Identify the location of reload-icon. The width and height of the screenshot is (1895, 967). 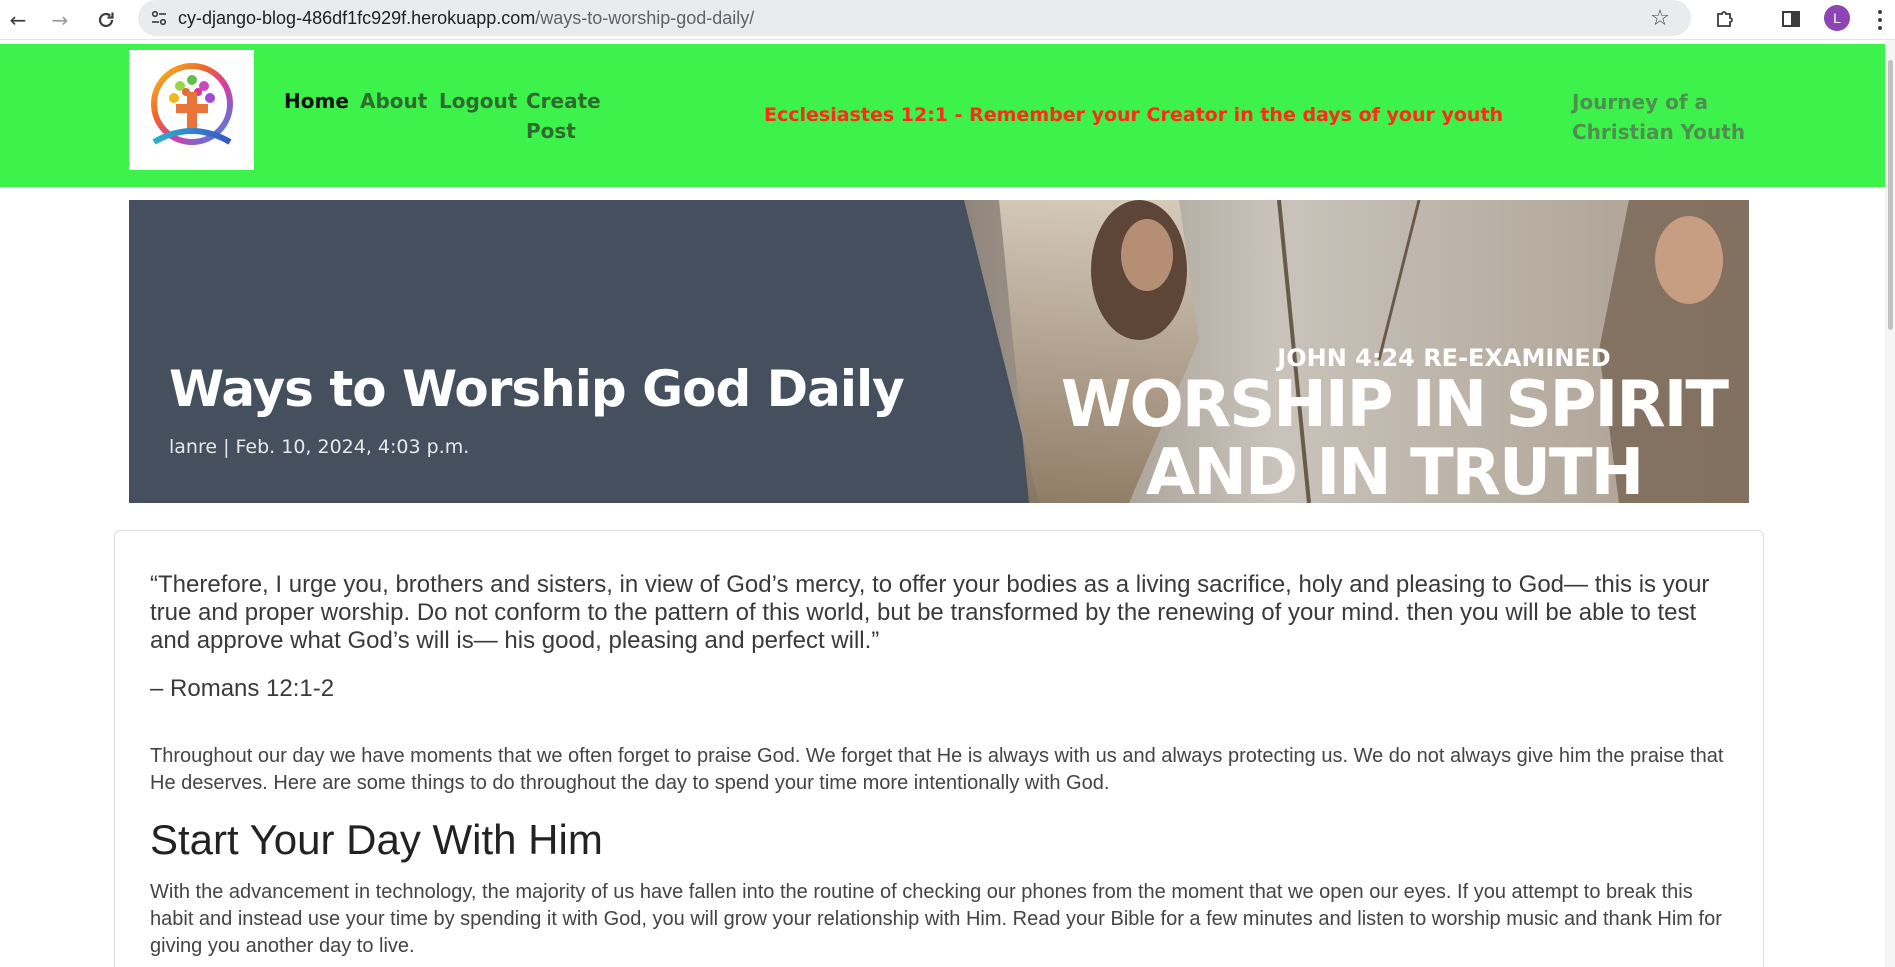
(106, 20).